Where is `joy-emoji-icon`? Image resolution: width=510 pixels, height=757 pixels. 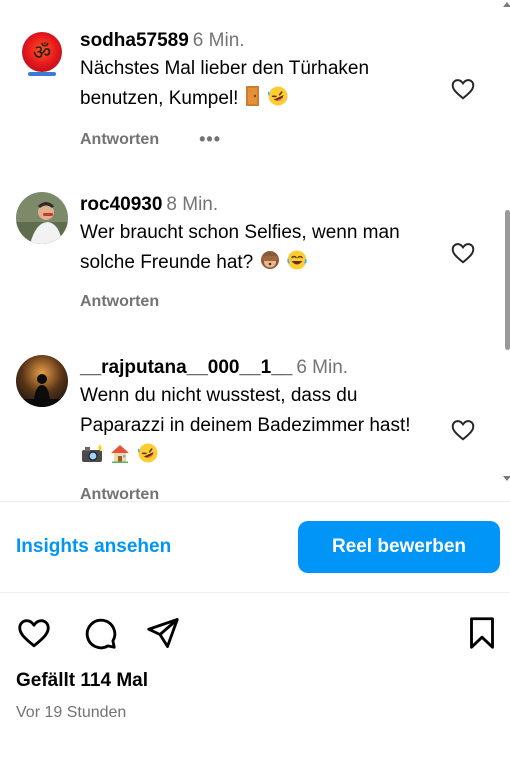 joy-emoji-icon is located at coordinates (297, 265).